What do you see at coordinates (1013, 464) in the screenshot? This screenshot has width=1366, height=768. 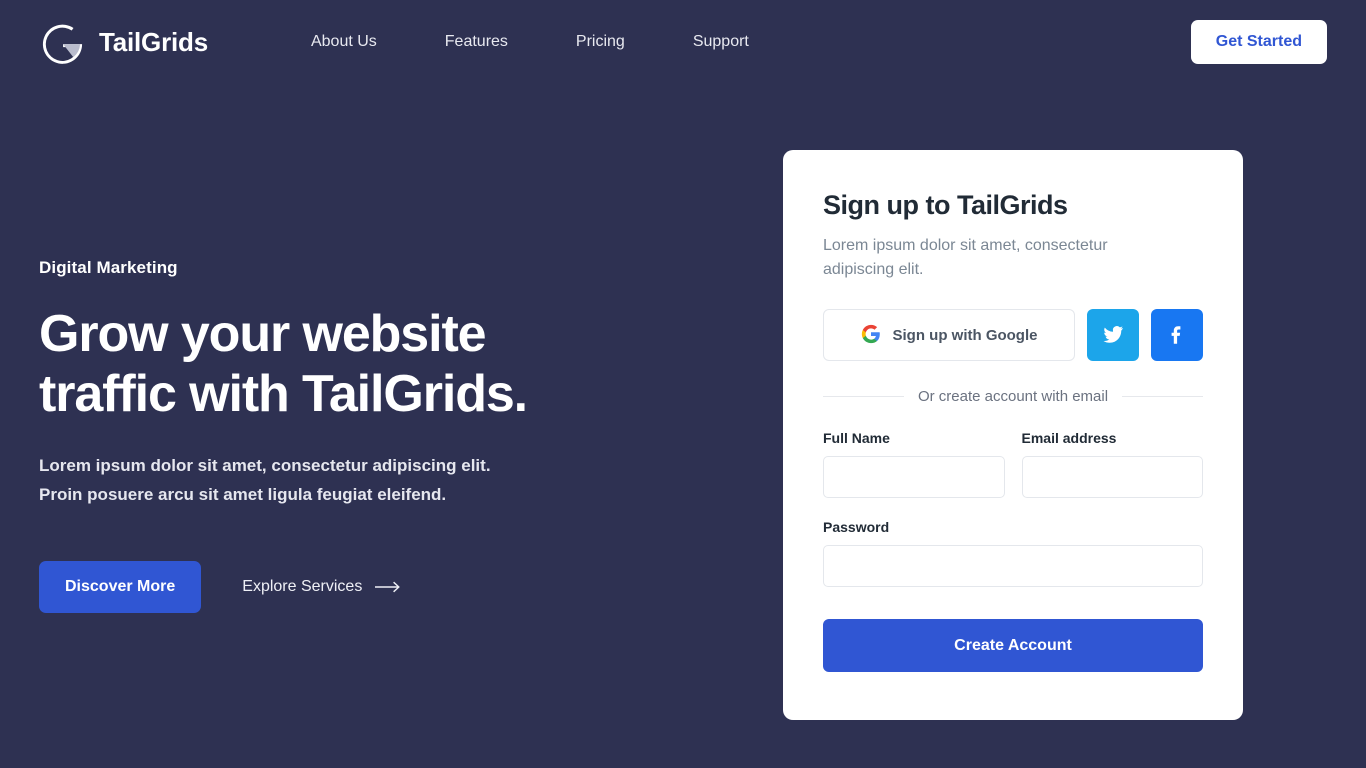 I see `name-email-field-row: Full Name Email address` at bounding box center [1013, 464].